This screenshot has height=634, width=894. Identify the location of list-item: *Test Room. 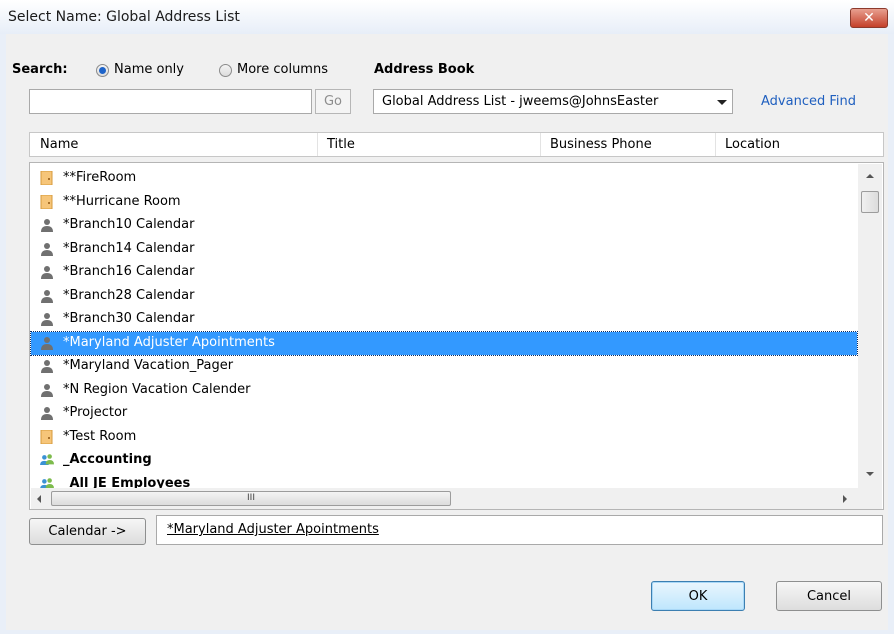
(444, 437).